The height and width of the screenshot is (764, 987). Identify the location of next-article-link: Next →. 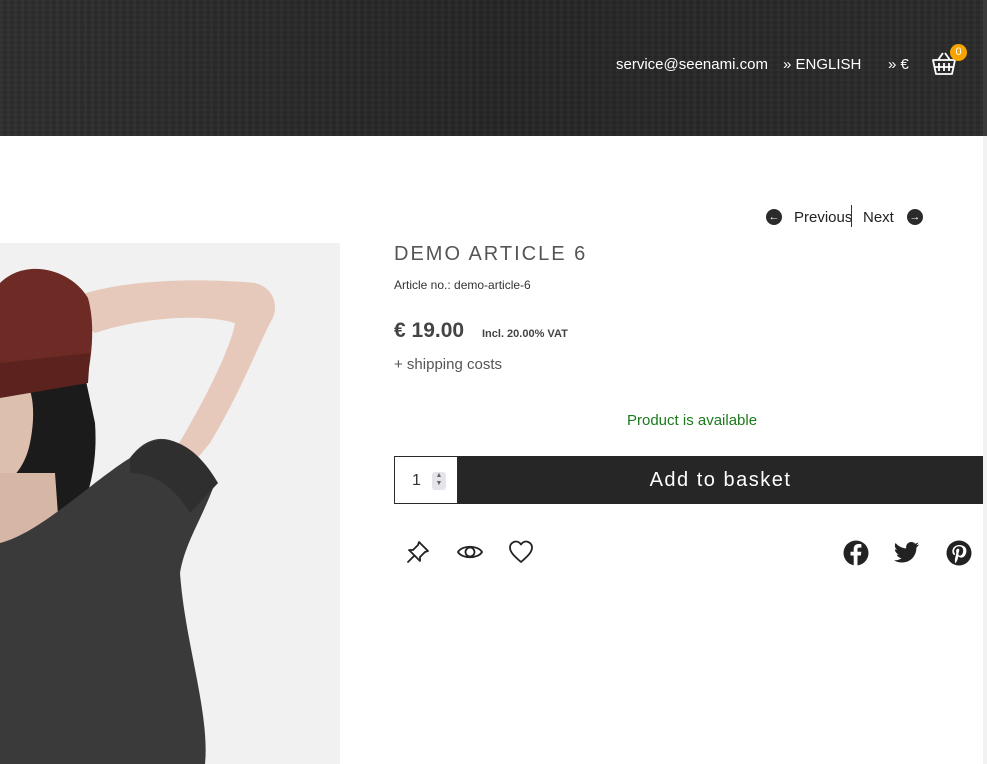
(893, 217).